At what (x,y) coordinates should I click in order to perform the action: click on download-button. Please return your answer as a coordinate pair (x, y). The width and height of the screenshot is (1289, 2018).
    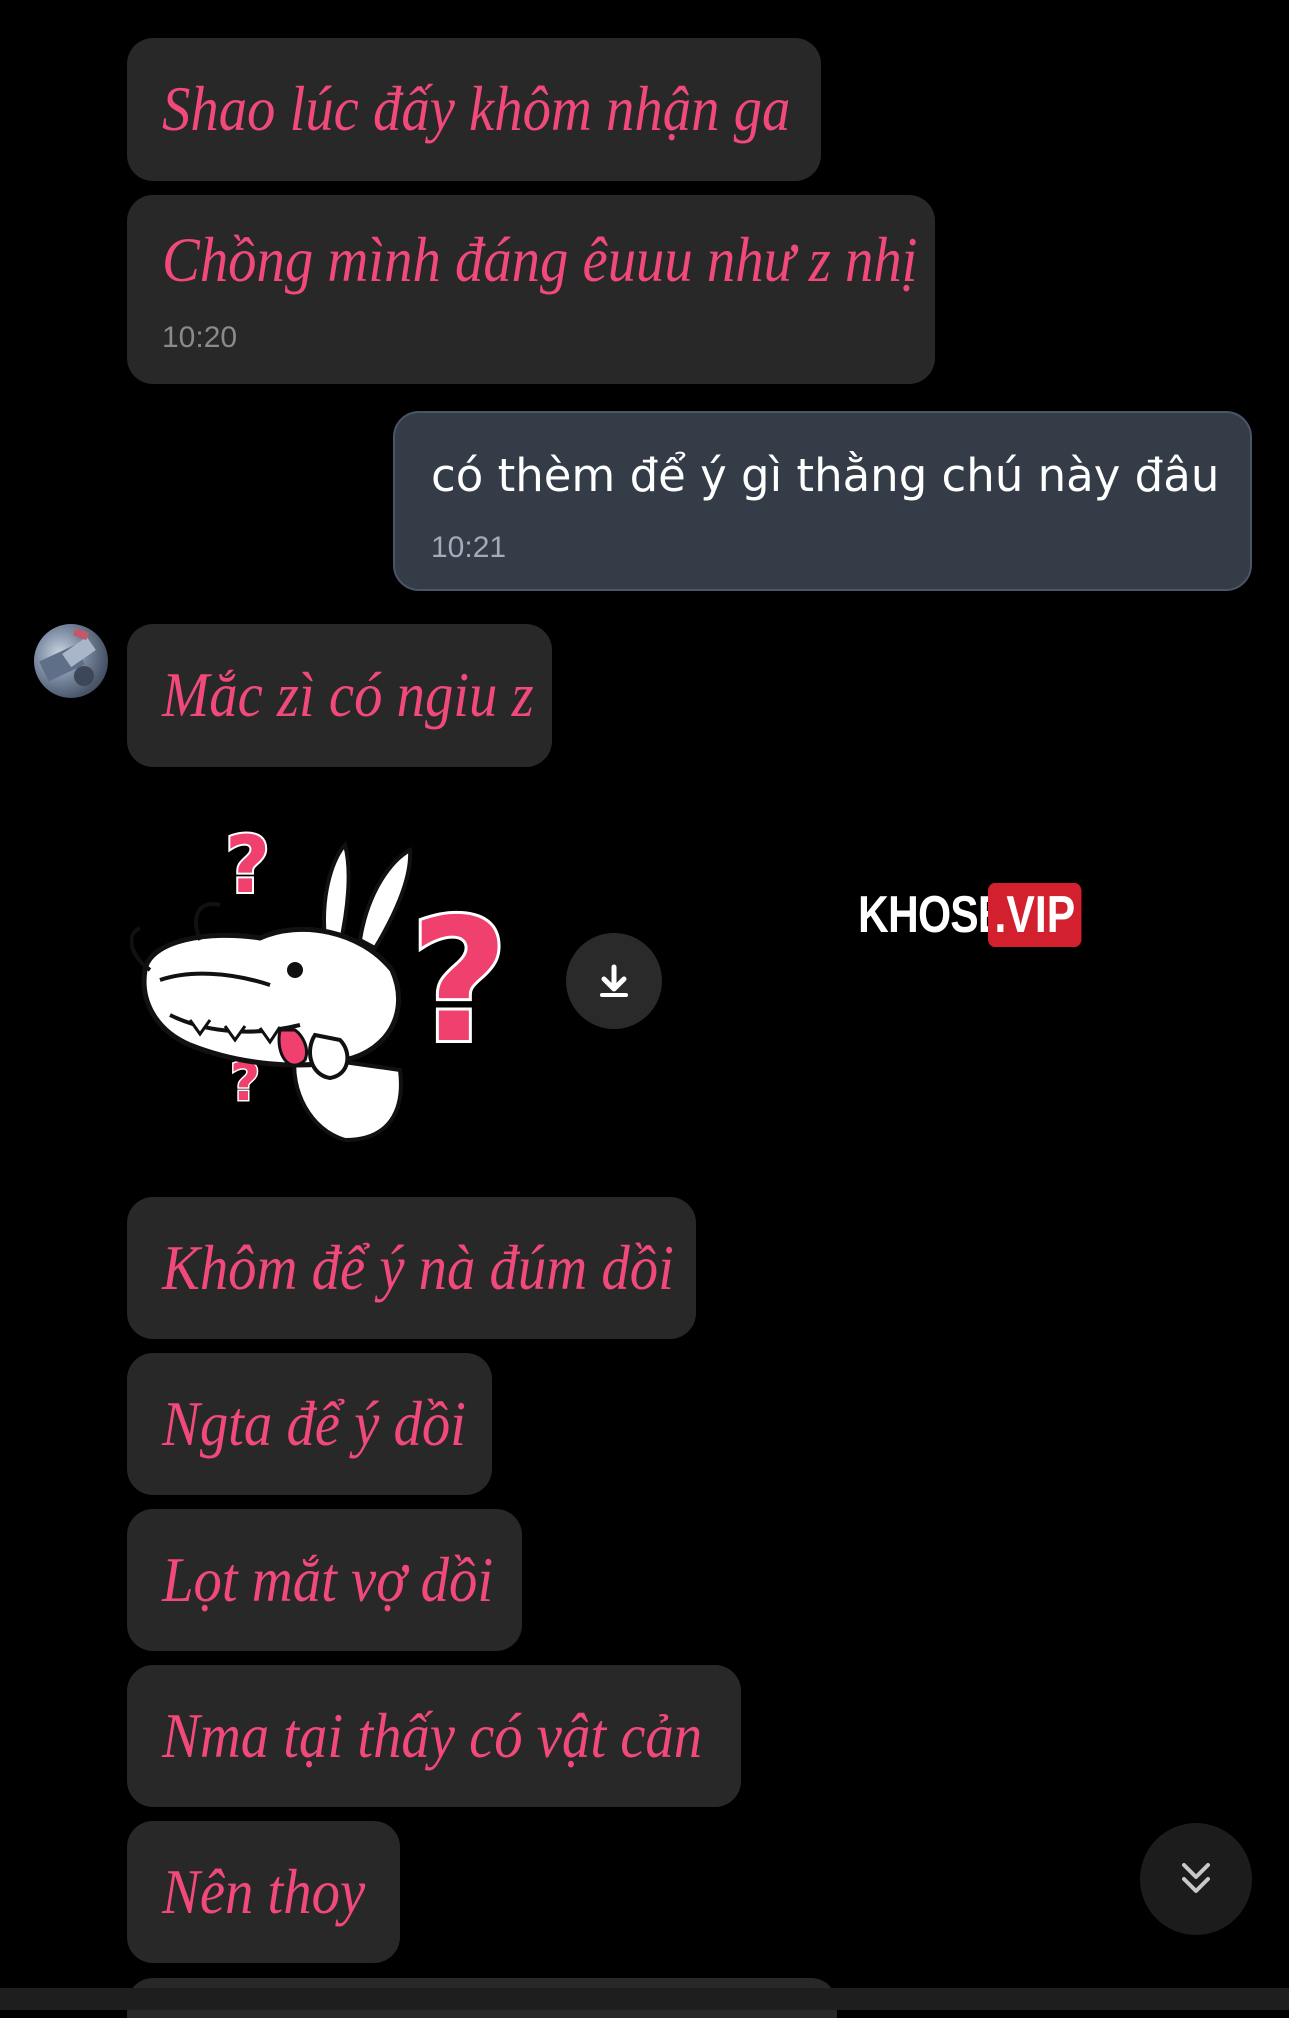
    Looking at the image, I should click on (614, 981).